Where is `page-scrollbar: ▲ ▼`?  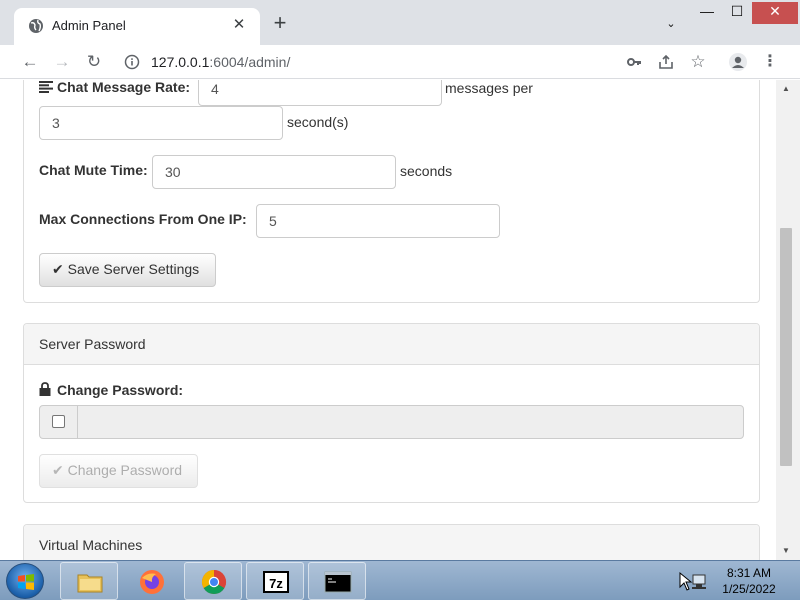 page-scrollbar: ▲ ▼ is located at coordinates (788, 320).